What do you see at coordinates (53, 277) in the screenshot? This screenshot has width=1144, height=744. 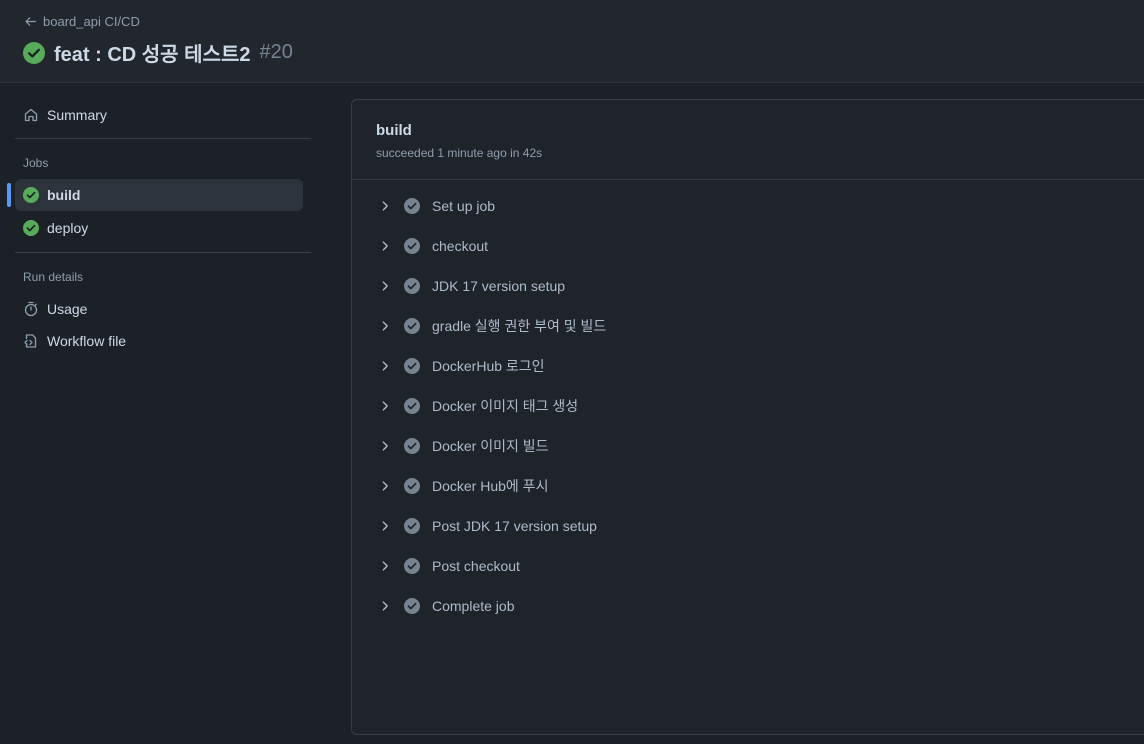 I see `run-details-heading: Run details` at bounding box center [53, 277].